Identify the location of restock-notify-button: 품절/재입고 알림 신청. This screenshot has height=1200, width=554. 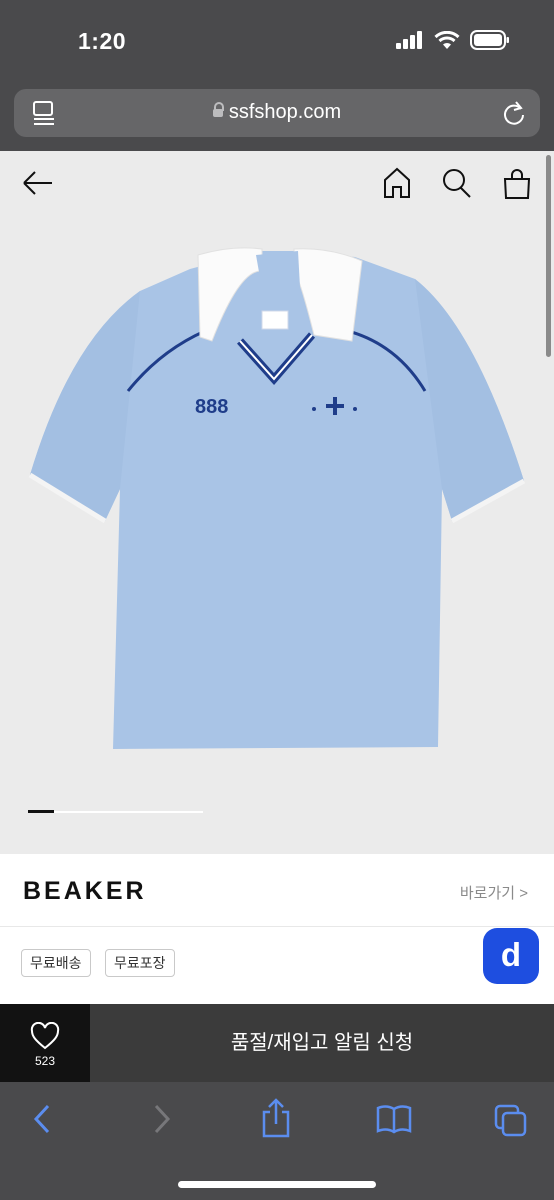
(322, 1043).